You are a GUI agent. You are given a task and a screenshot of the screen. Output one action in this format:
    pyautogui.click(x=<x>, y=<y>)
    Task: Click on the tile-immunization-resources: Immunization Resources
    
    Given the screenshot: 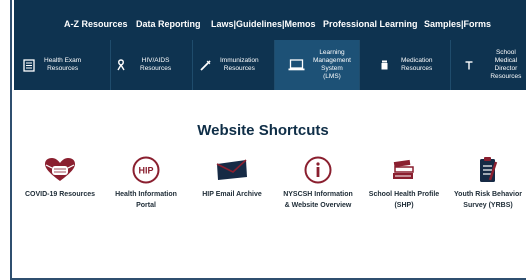 What is the action you would take?
    pyautogui.click(x=234, y=65)
    